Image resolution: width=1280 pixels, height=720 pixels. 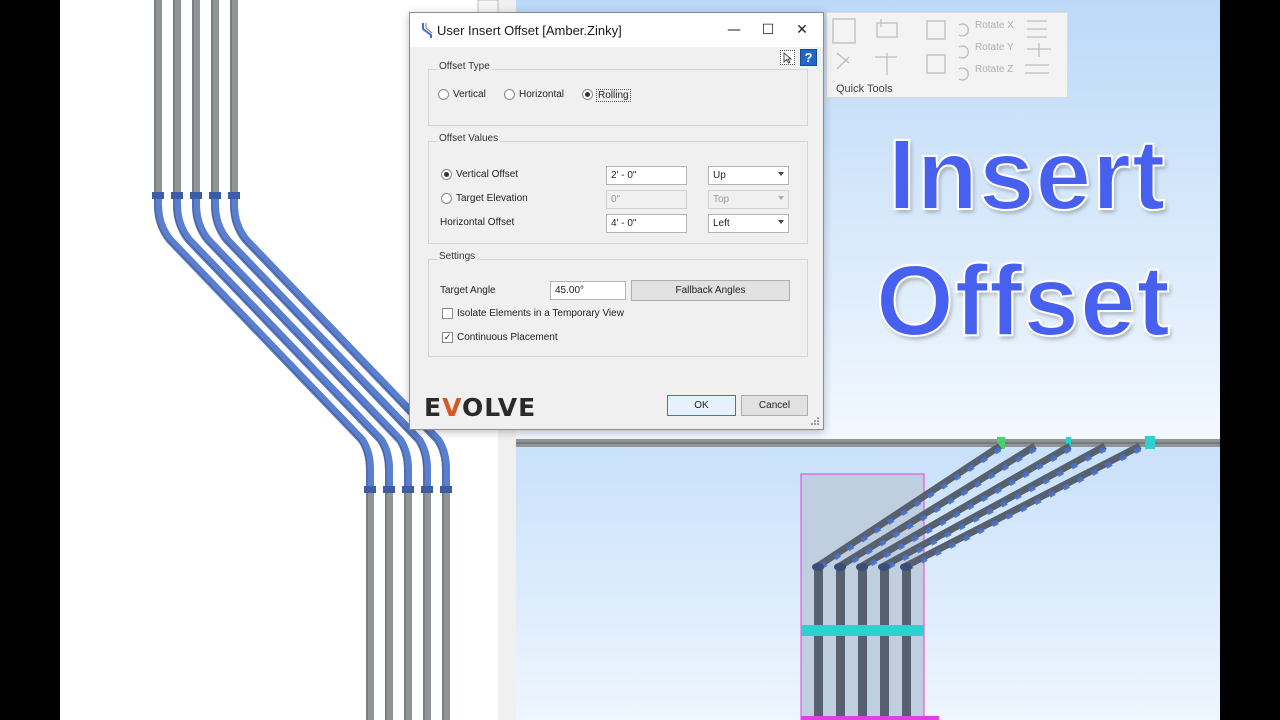 I want to click on offset-type-group: Offset Type Vertical Horizontal Rolling, so click(x=618, y=93).